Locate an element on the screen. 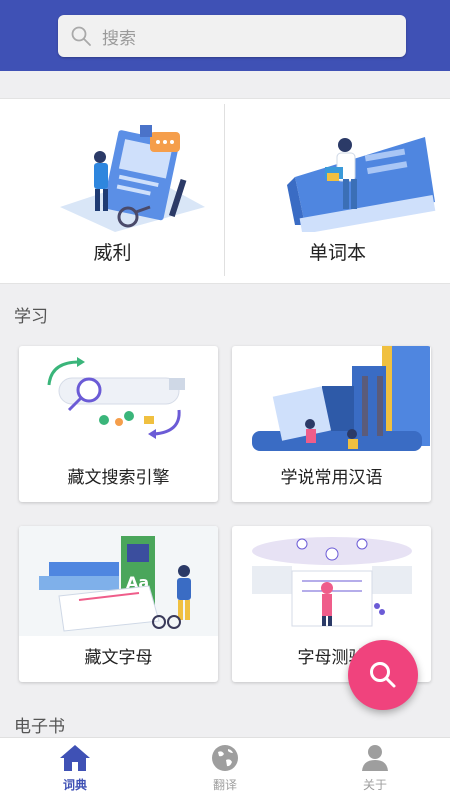 The height and width of the screenshot is (801, 450). home-icon is located at coordinates (75, 758).